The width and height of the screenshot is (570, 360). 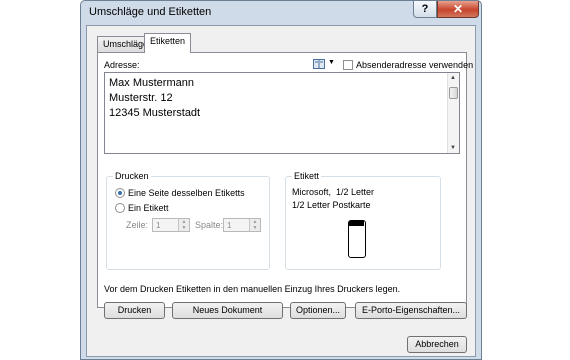 What do you see at coordinates (158, 225) in the screenshot?
I see `row-value: 1` at bounding box center [158, 225].